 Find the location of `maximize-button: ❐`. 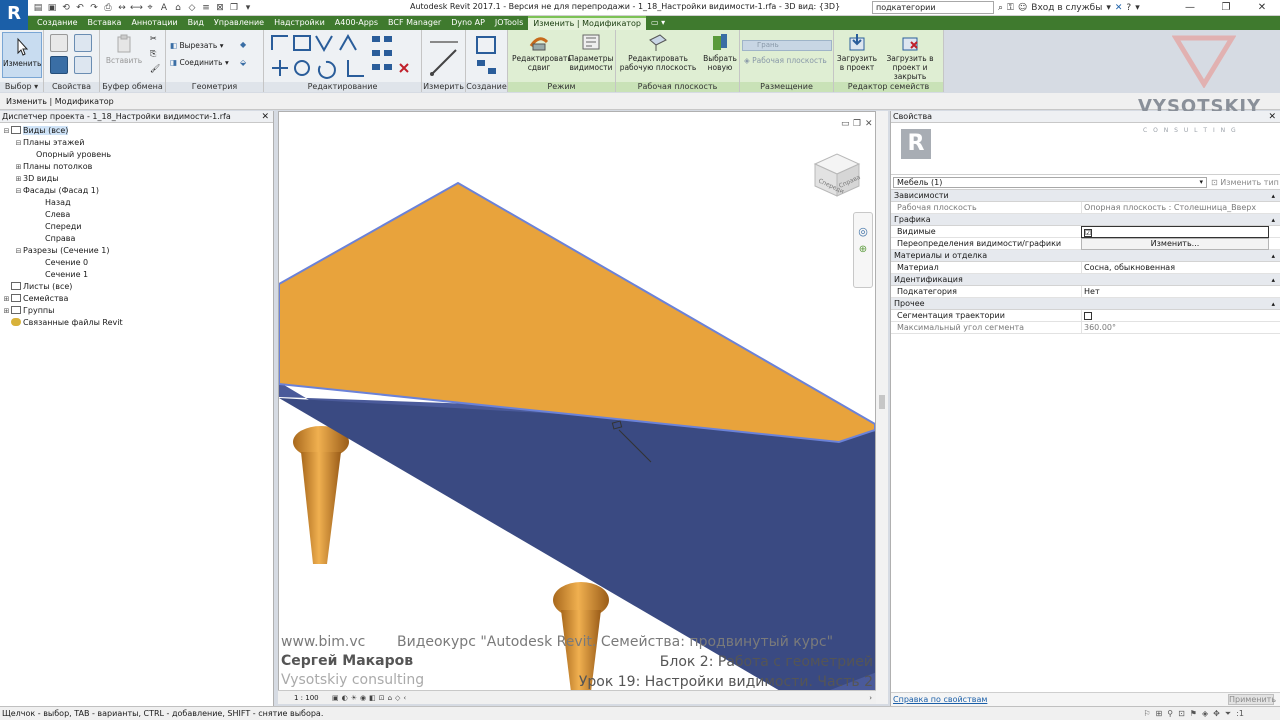

maximize-button: ❐ is located at coordinates (1226, 8).